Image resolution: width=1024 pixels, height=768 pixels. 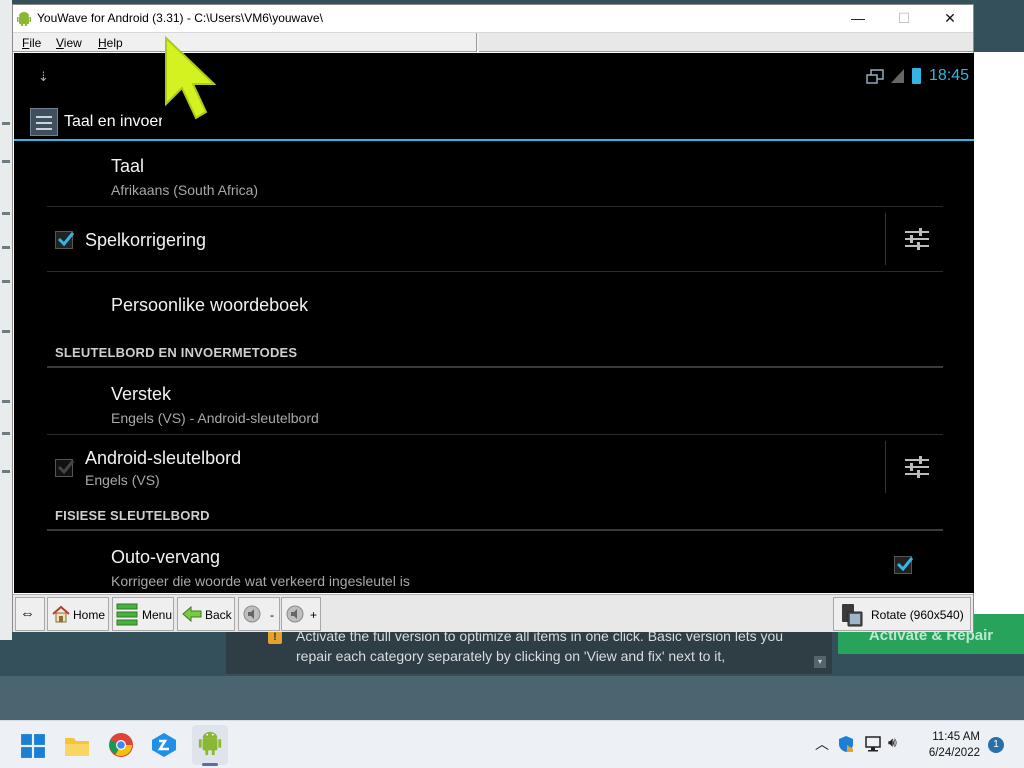 What do you see at coordinates (945, 745) in the screenshot?
I see `taskbar-clock: 11:45 AM 6/24/2022` at bounding box center [945, 745].